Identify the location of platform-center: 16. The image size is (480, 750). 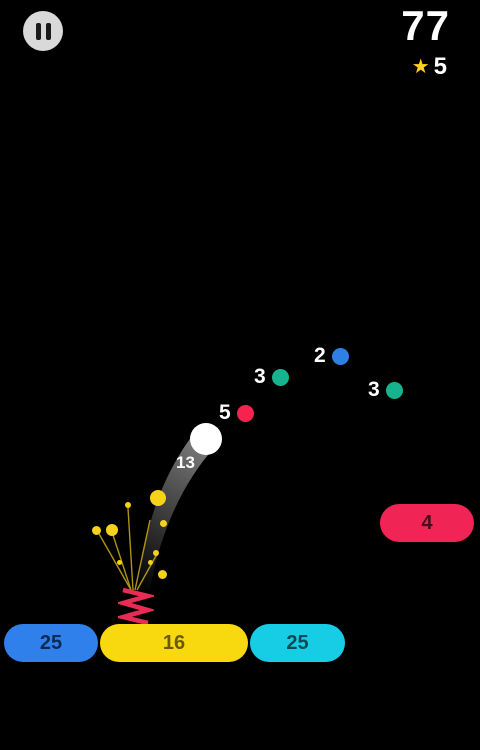
(174, 643).